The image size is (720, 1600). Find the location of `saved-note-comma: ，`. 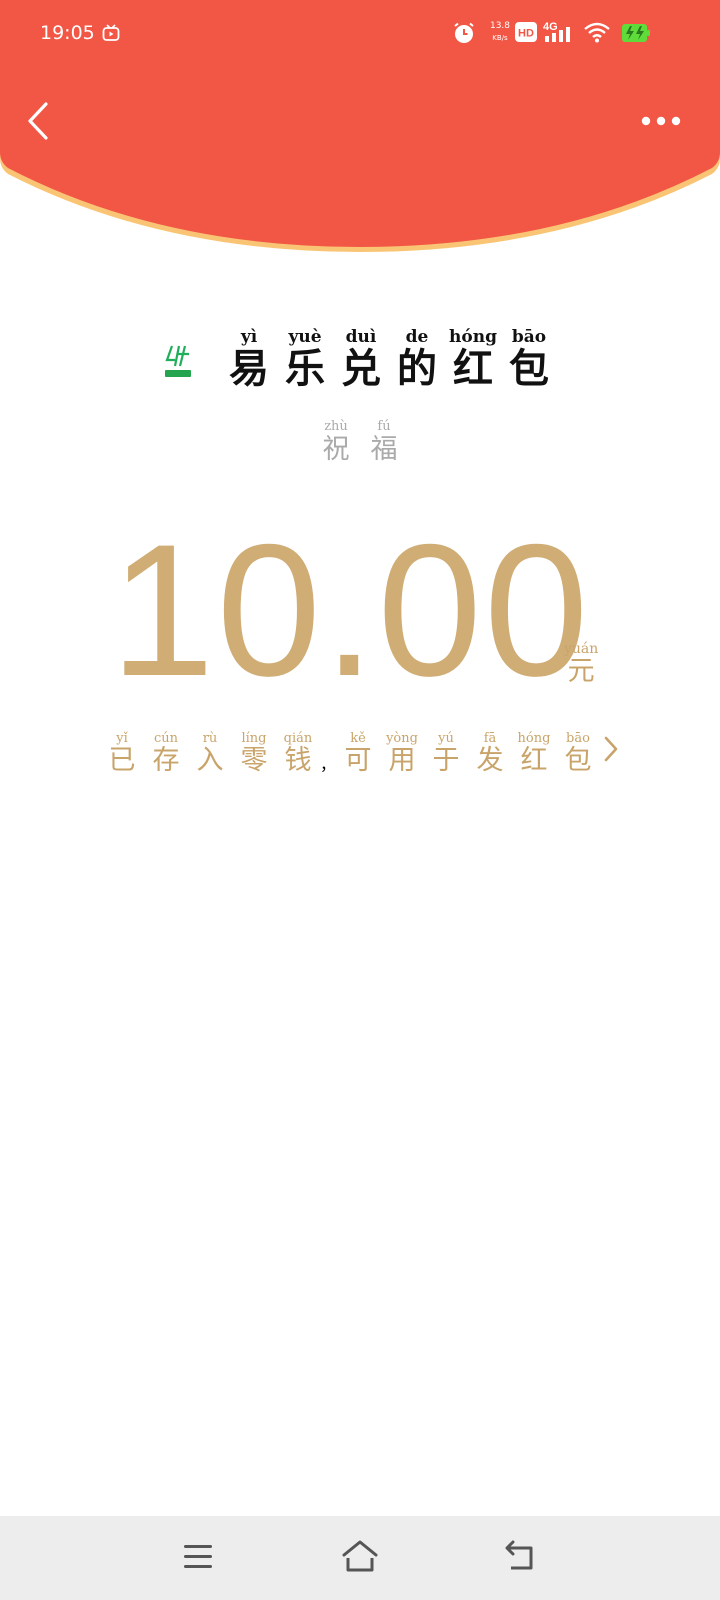

saved-note-comma: ， is located at coordinates (327, 765).